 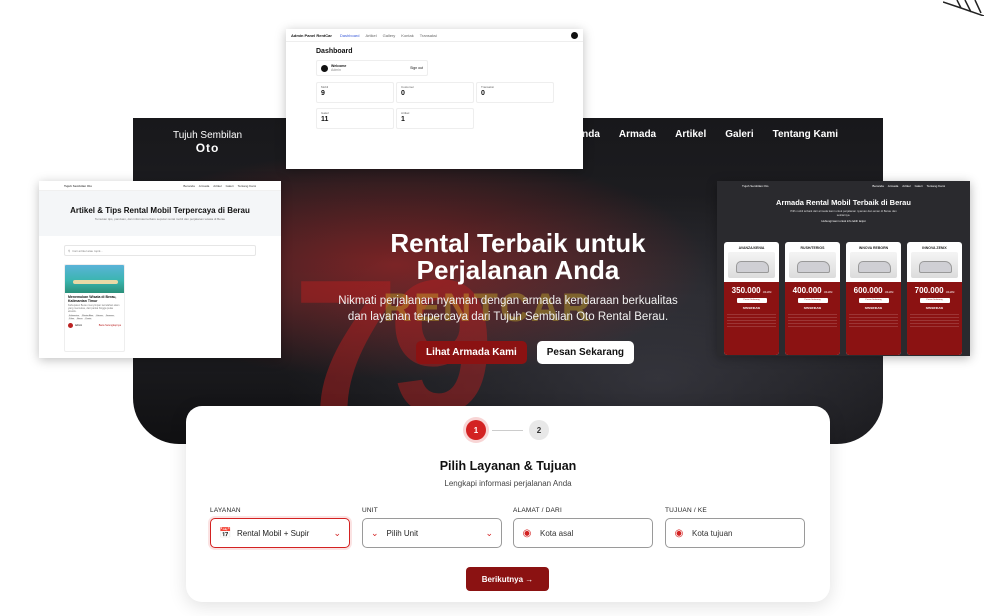 What do you see at coordinates (94, 325) in the screenshot?
I see `article-card-footer: Admin Baca Selengkapnya` at bounding box center [94, 325].